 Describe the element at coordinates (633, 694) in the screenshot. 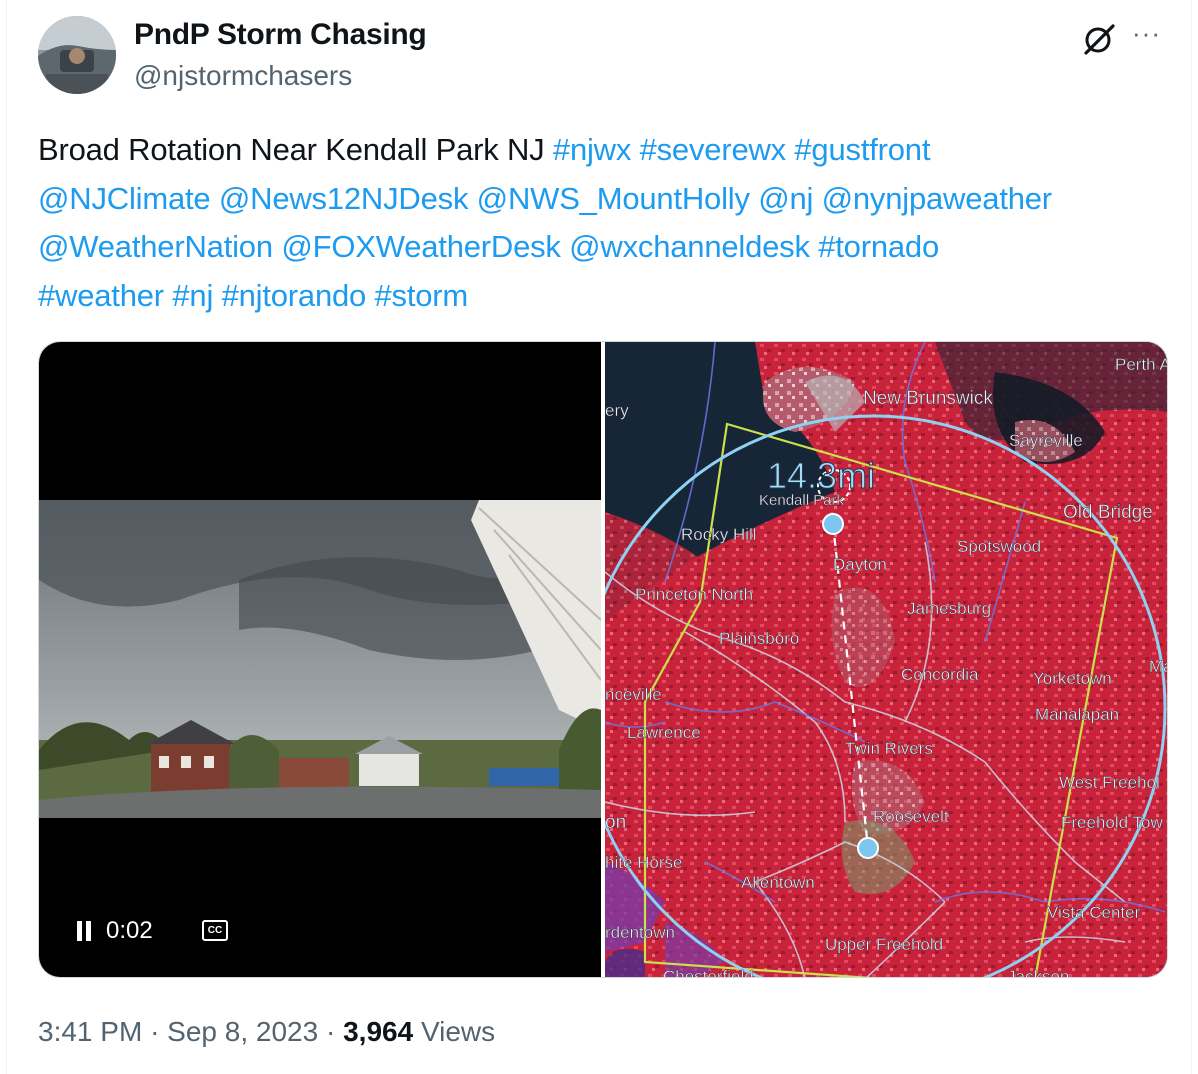

I see `place-nceville: nceville` at that location.